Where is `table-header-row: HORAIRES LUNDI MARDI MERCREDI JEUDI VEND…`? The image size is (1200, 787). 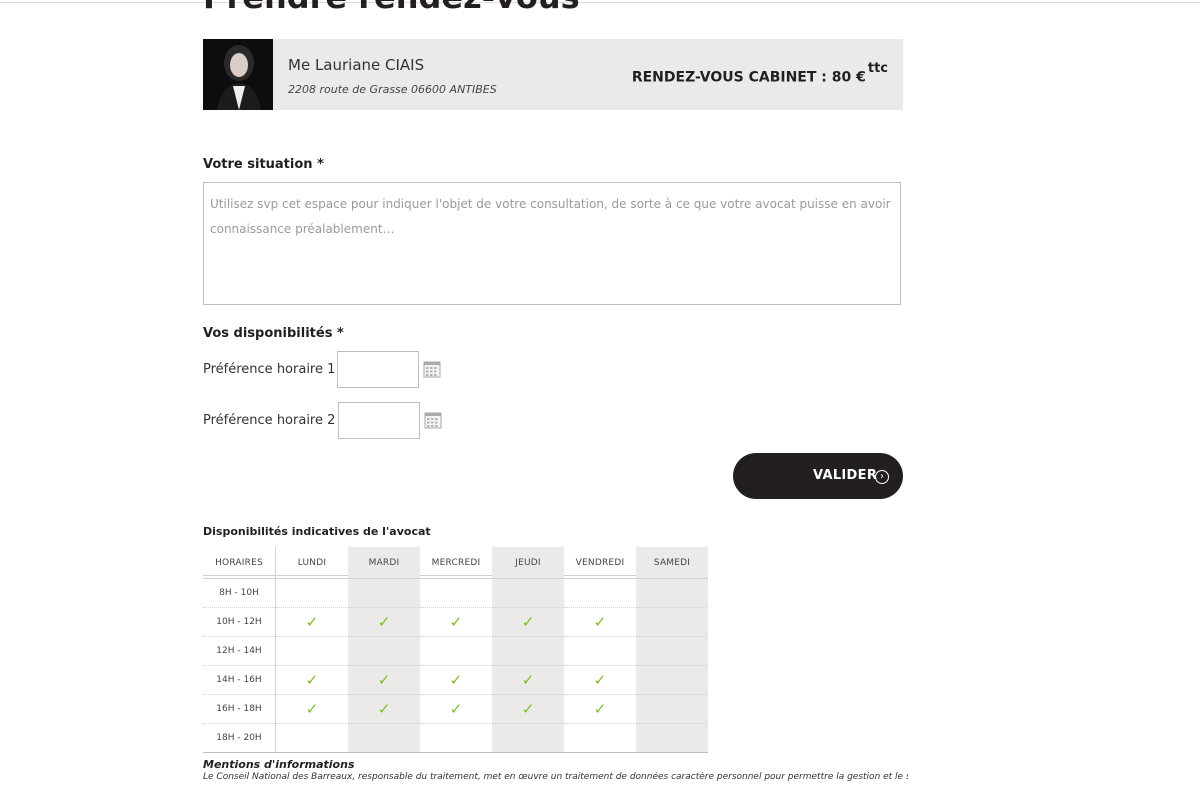 table-header-row: HORAIRES LUNDI MARDI MERCREDI JEUDI VEND… is located at coordinates (455, 563).